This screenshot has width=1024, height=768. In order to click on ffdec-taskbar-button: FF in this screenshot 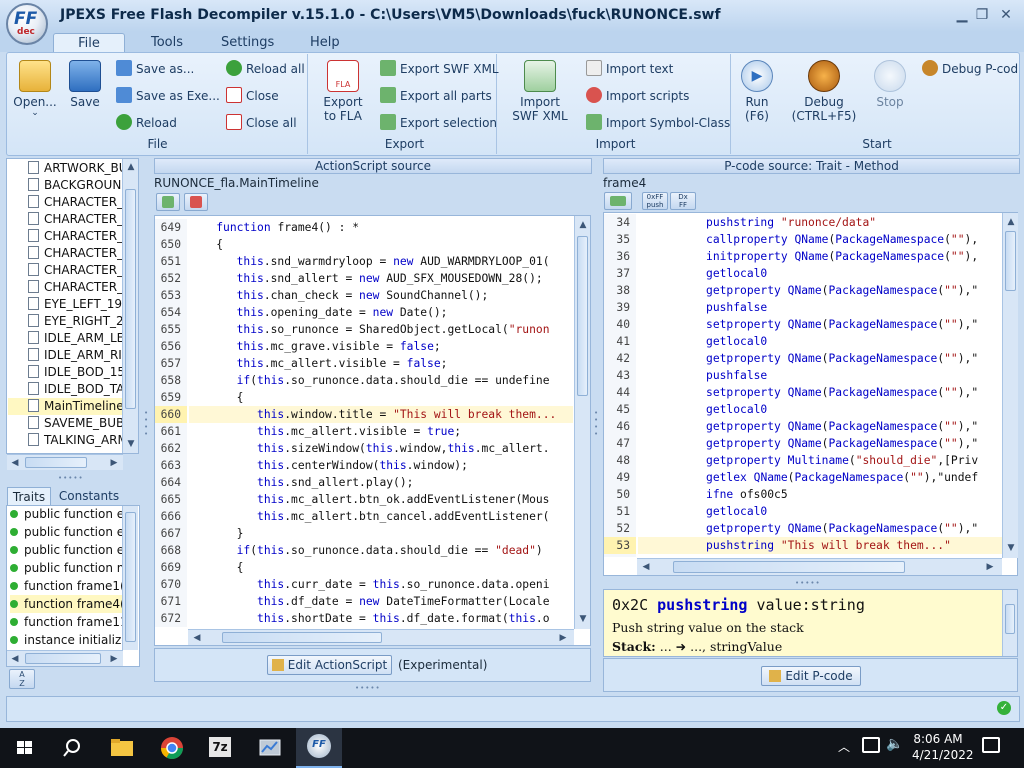, I will do `click(319, 748)`.